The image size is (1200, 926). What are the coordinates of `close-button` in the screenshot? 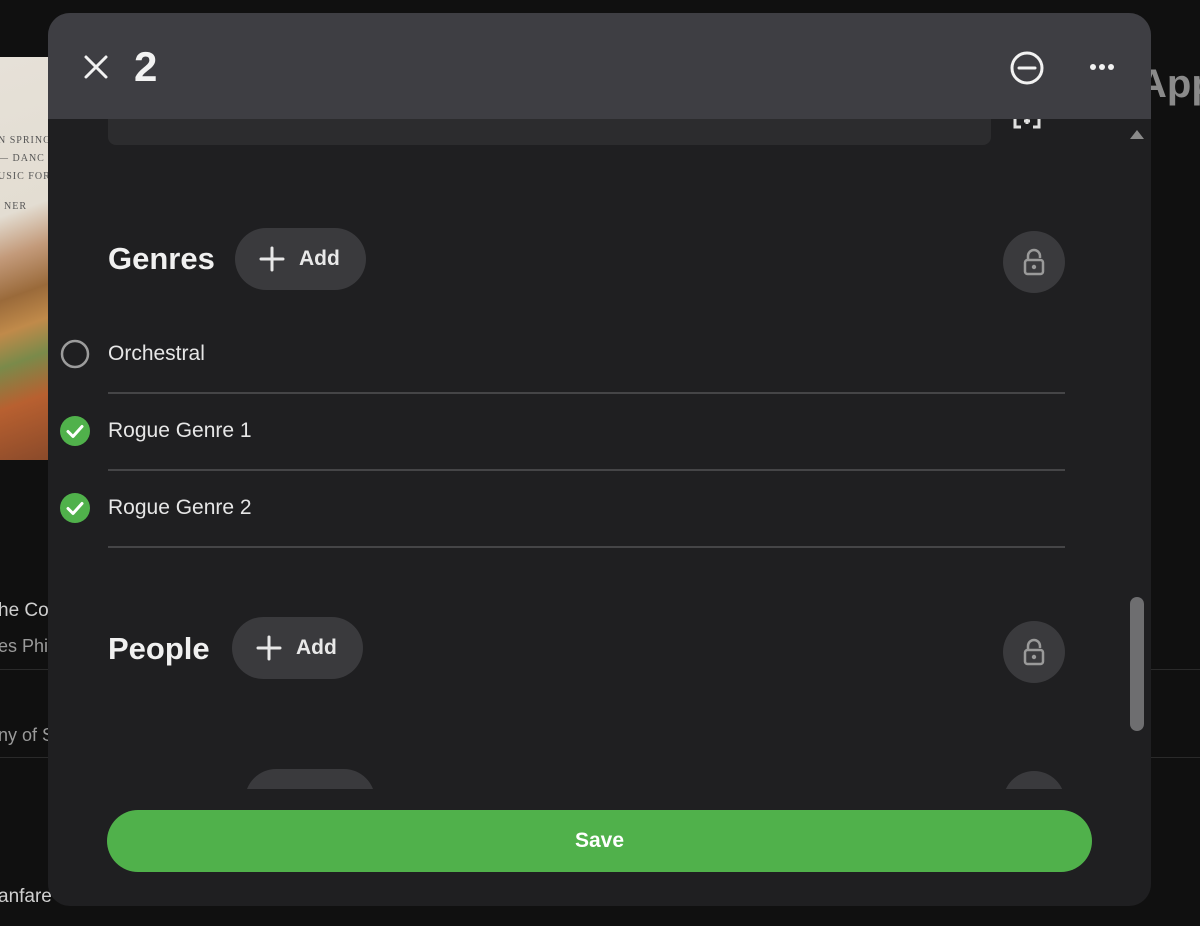 It's located at (96, 67).